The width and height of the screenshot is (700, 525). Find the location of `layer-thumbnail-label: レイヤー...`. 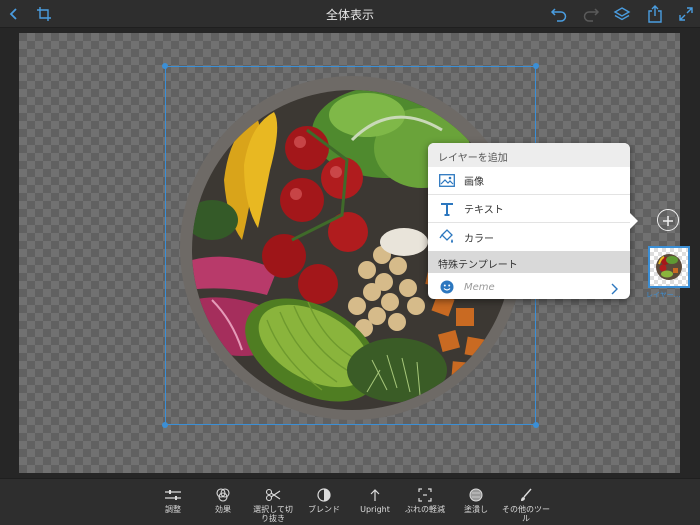

layer-thumbnail-label: レイヤー... is located at coordinates (663, 294).